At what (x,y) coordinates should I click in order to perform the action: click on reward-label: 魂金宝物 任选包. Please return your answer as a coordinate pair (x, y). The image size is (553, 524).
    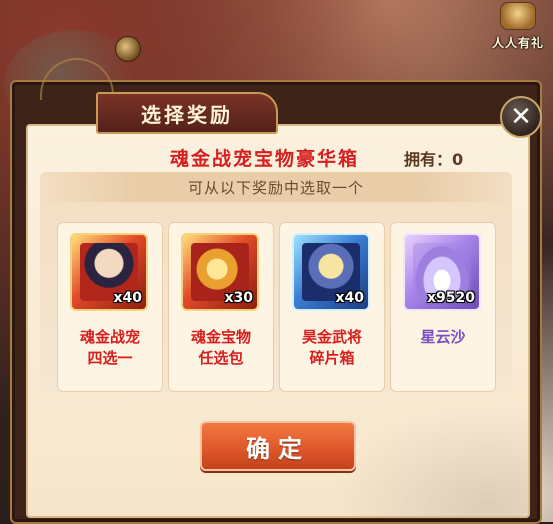
    Looking at the image, I should click on (220, 347).